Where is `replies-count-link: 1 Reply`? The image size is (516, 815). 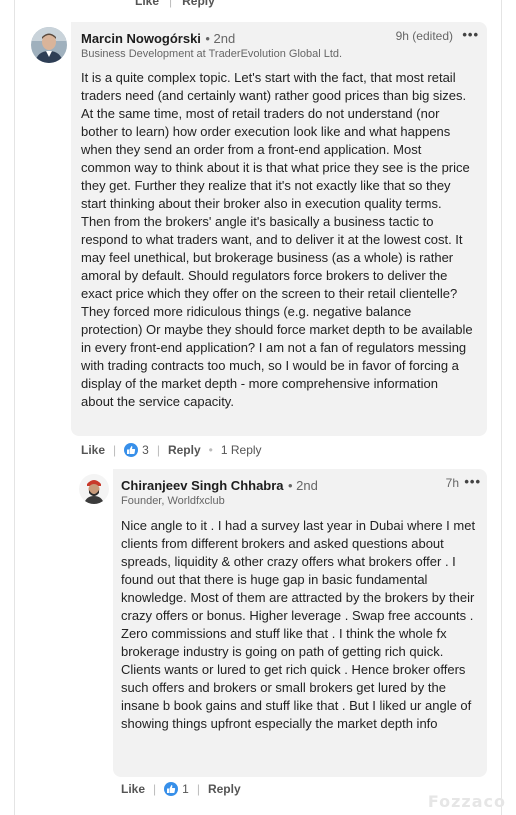 replies-count-link: 1 Reply is located at coordinates (241, 450).